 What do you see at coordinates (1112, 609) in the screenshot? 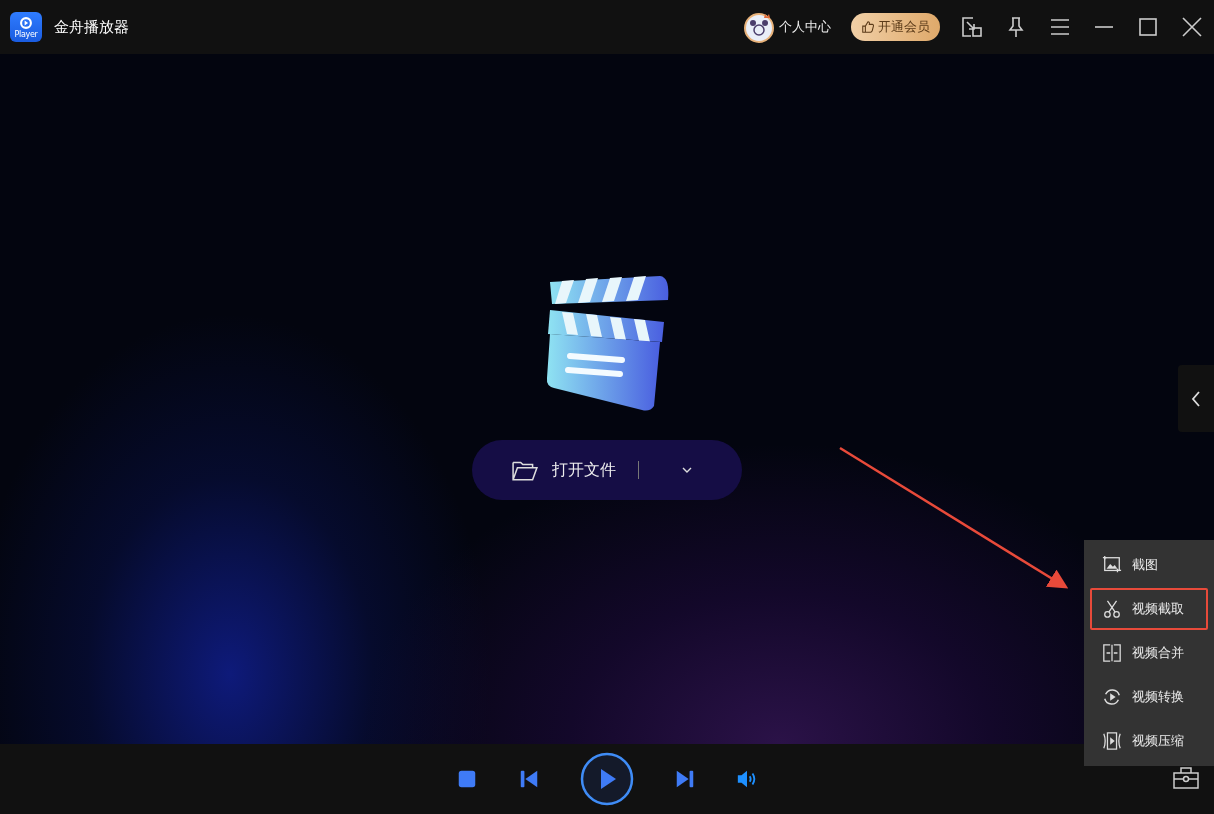
I see `scissors-icon` at bounding box center [1112, 609].